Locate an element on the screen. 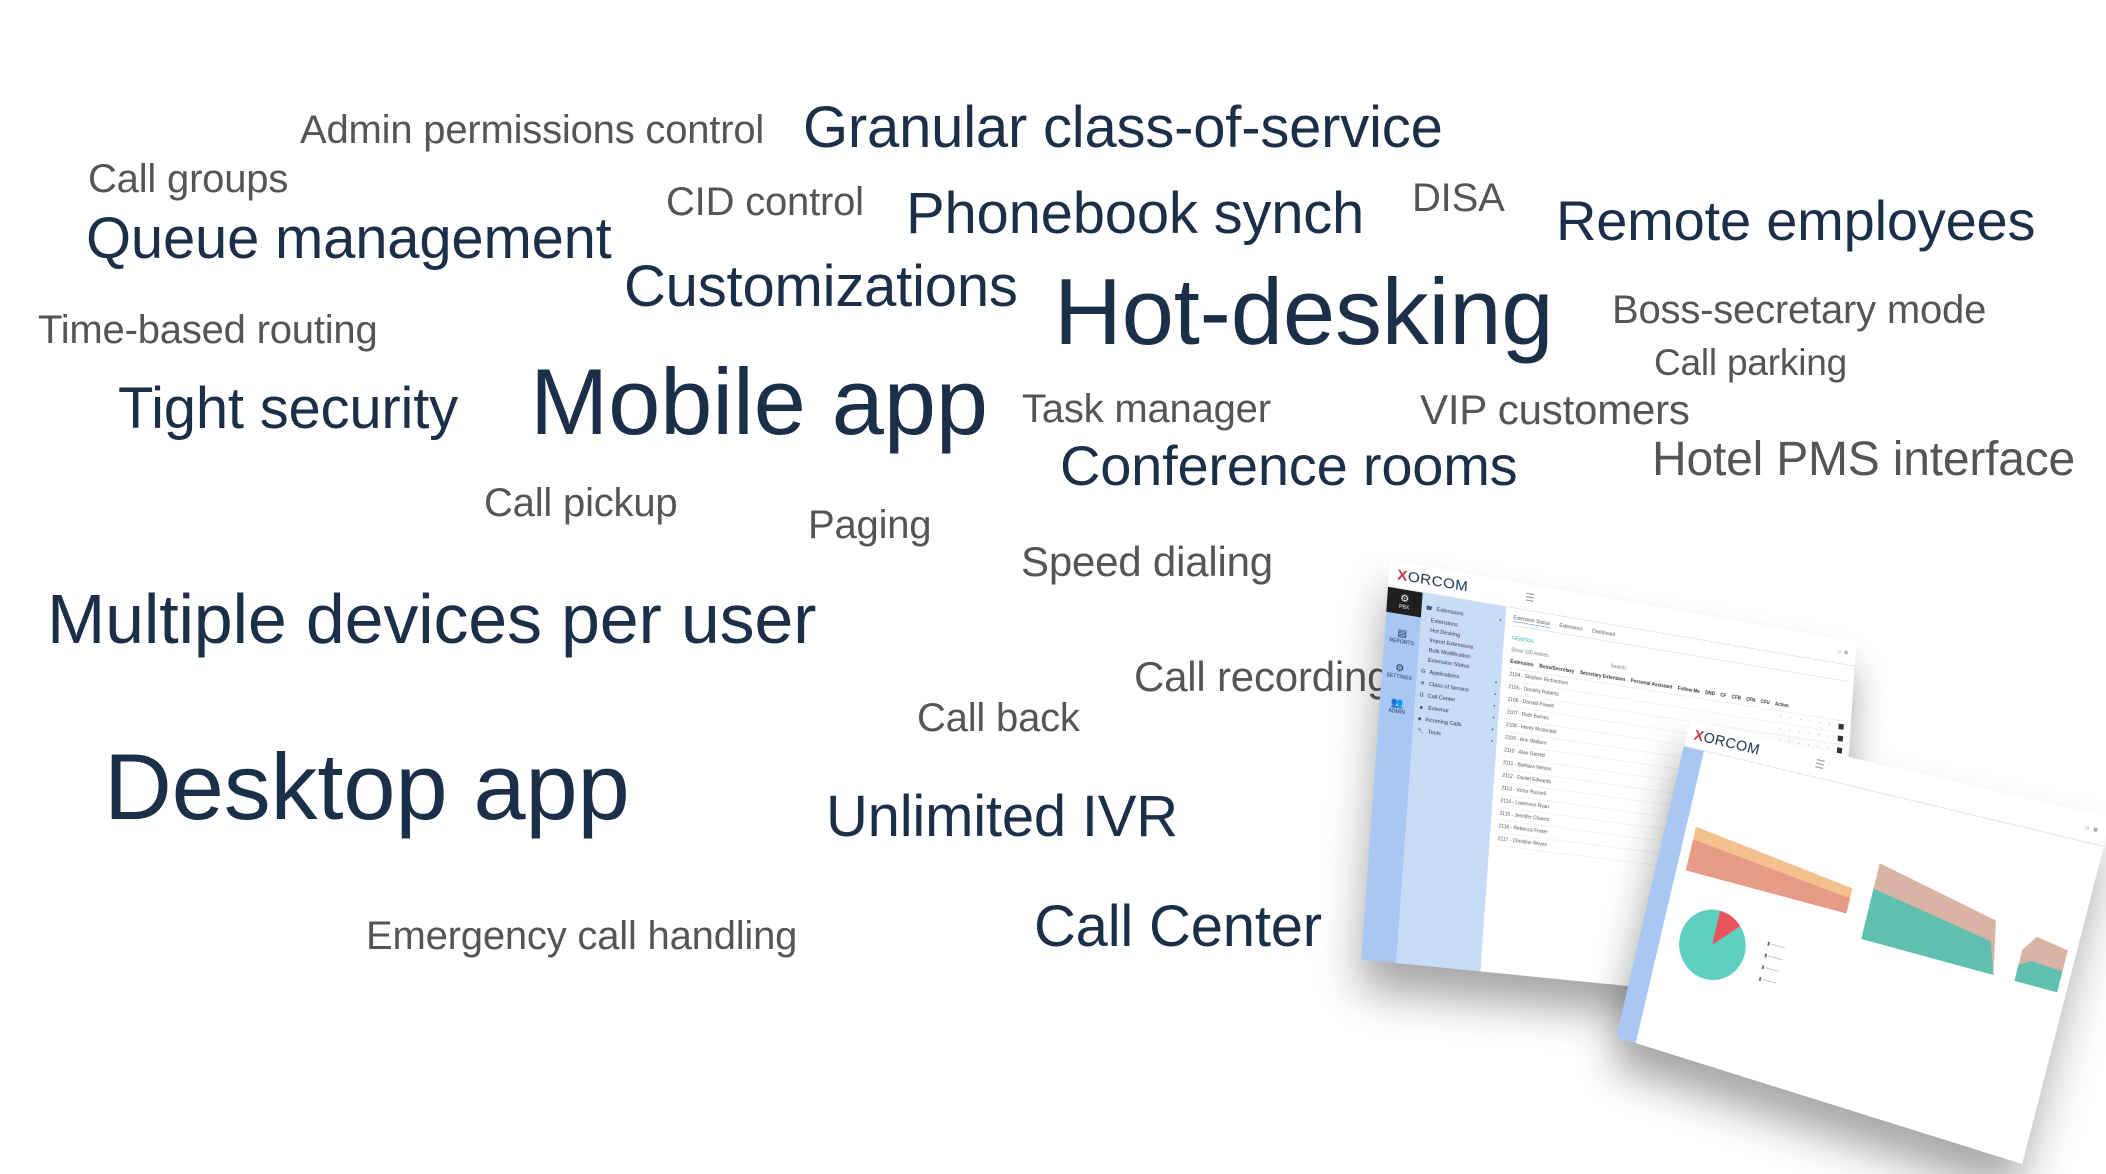  tab-dashboard: Dashboard is located at coordinates (1603, 633).